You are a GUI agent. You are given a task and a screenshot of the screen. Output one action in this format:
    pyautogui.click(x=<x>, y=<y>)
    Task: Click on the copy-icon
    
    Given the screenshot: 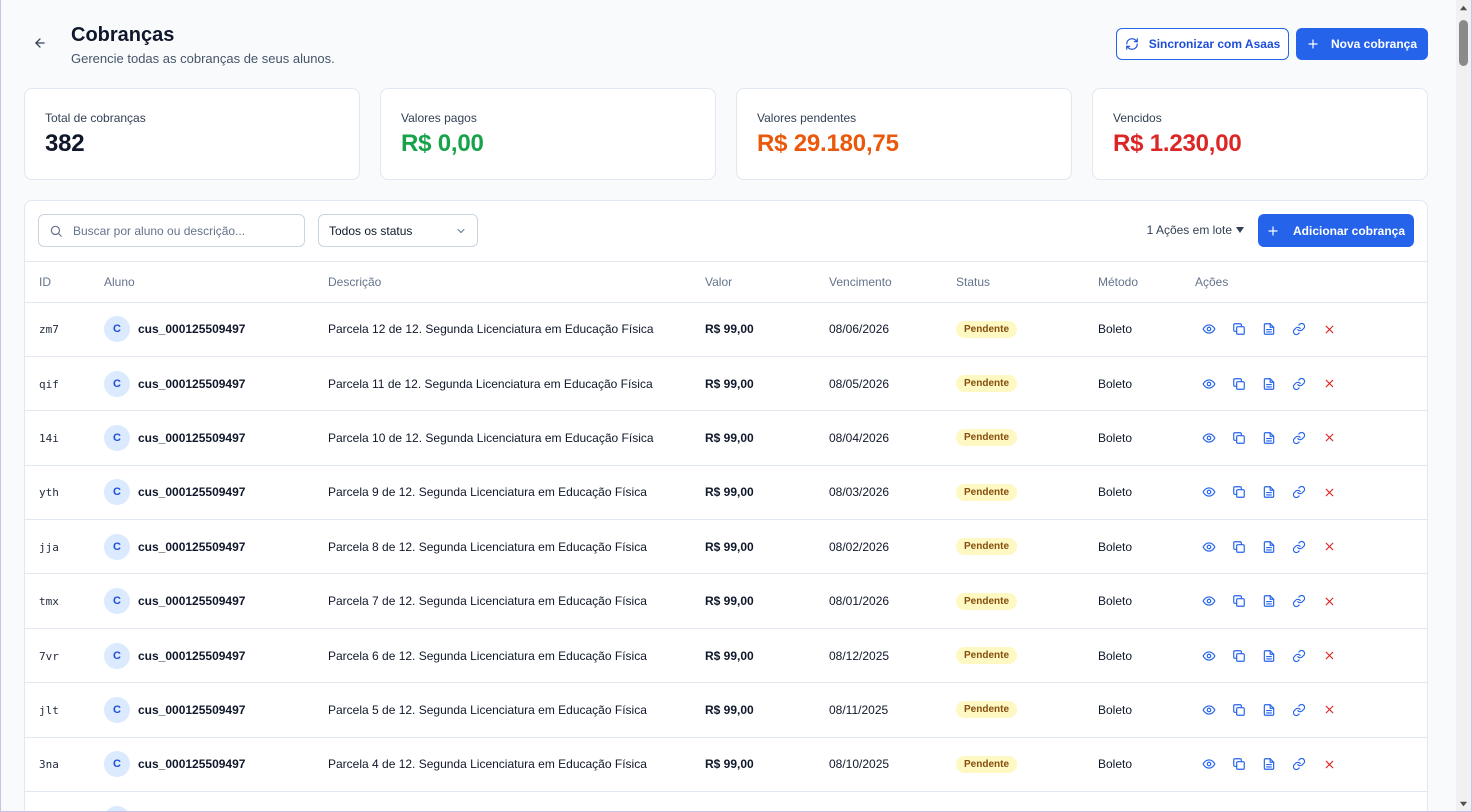 What is the action you would take?
    pyautogui.click(x=1239, y=656)
    